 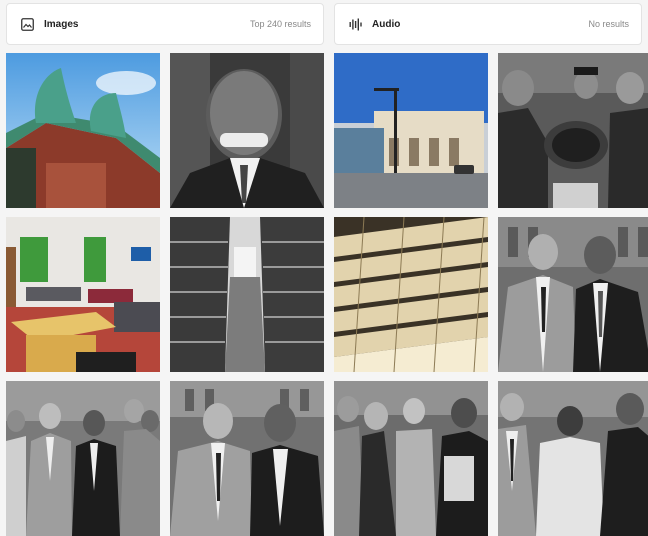 I want to click on image-result-award-plaque, so click(x=573, y=130).